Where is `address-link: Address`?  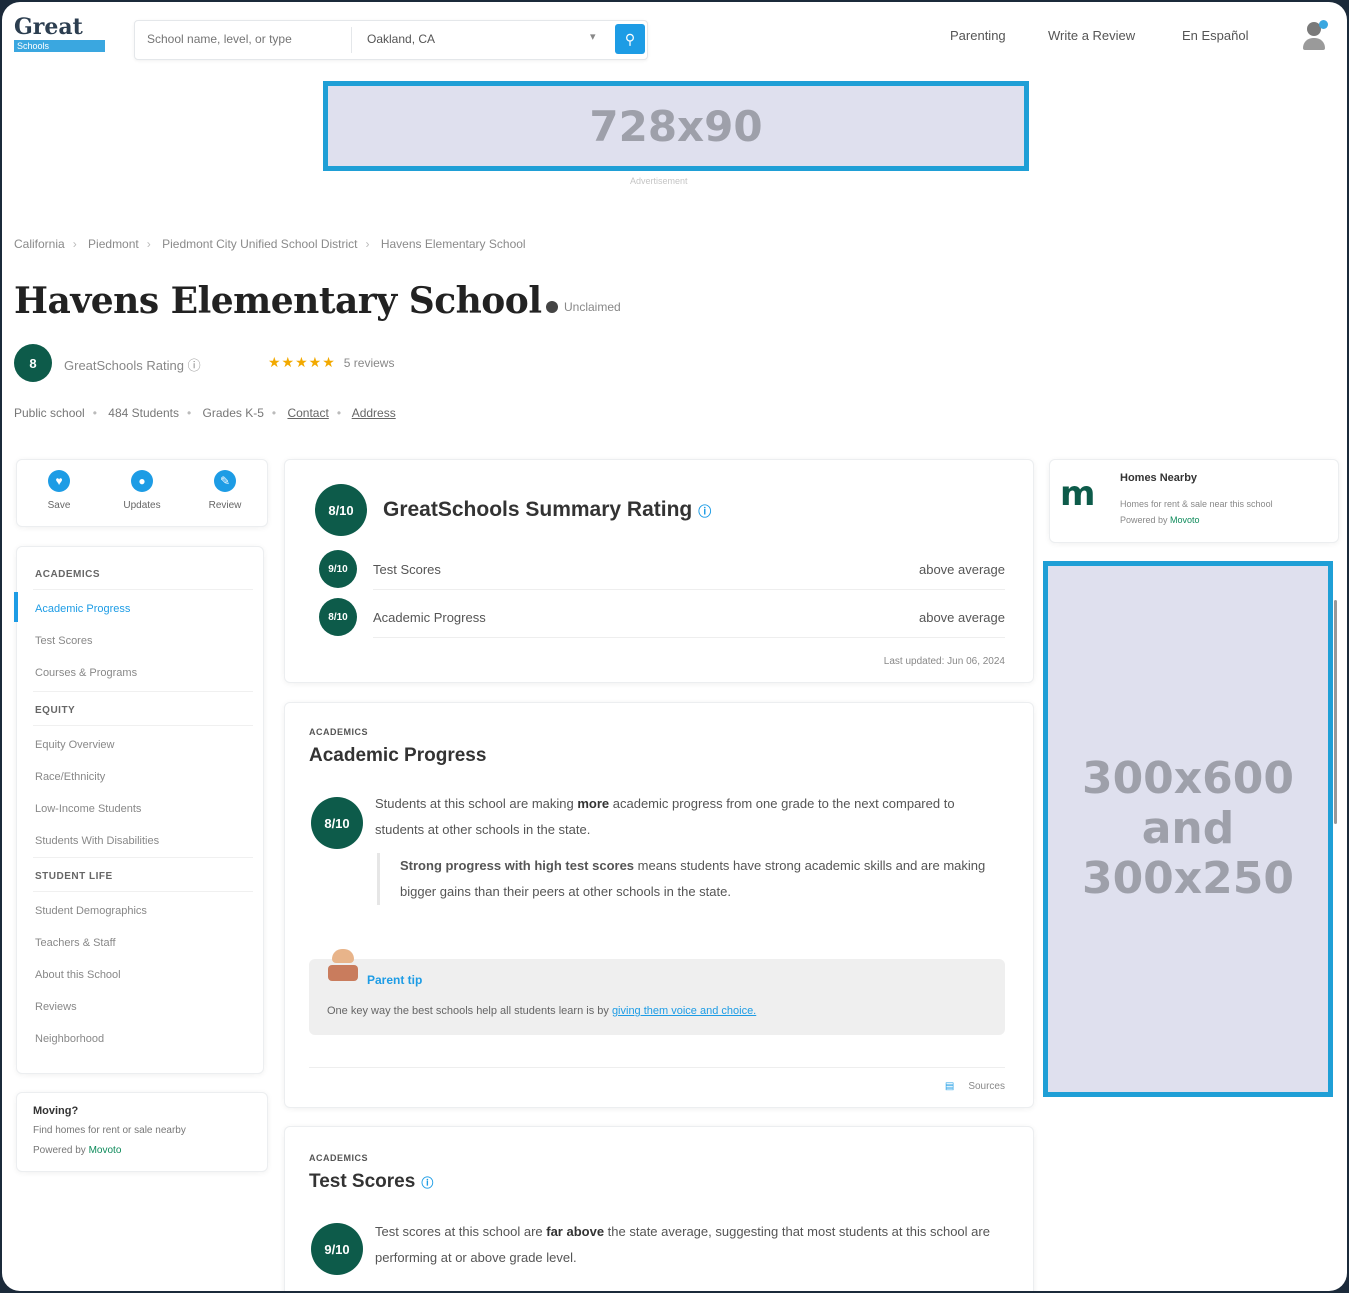 address-link: Address is located at coordinates (374, 413).